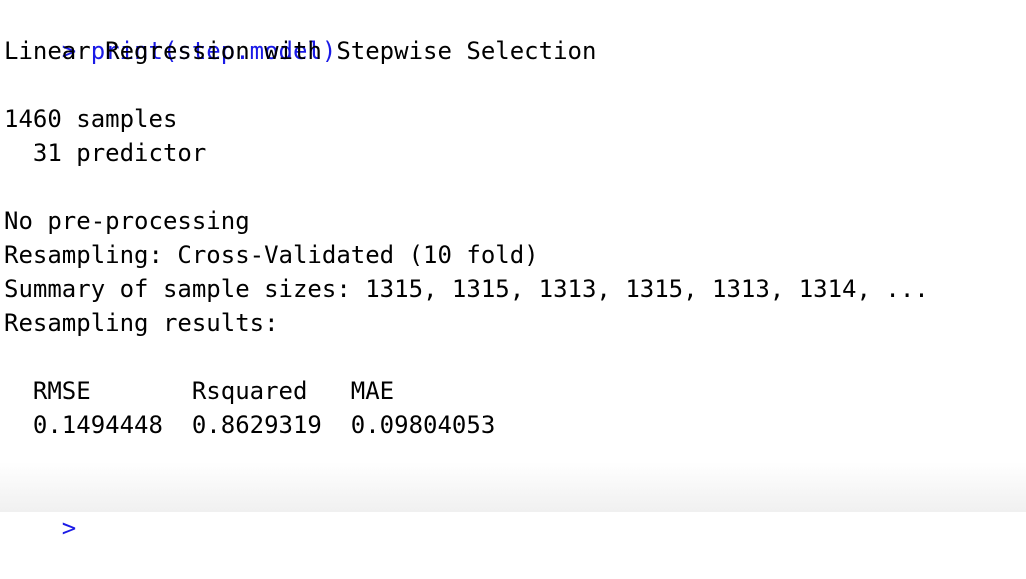  Describe the element at coordinates (513, 487) in the screenshot. I see `input-area-shade` at that location.